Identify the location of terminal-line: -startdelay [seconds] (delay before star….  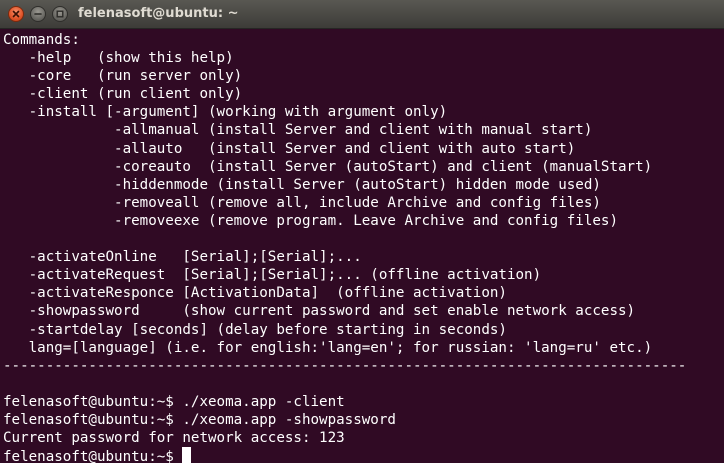
(255, 329).